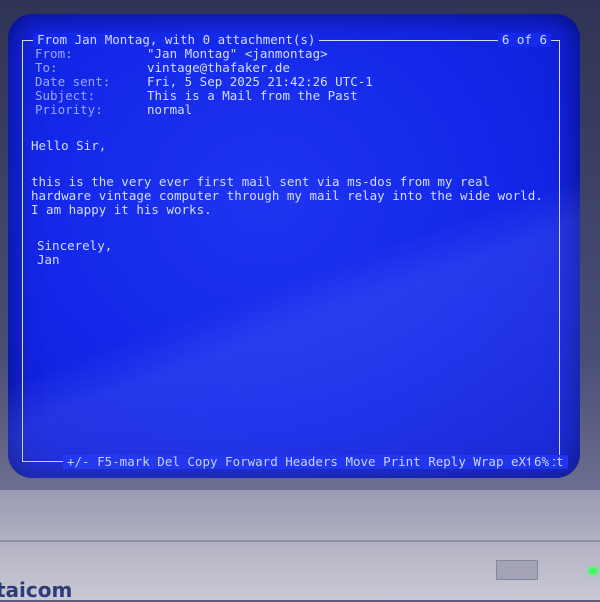 Image resolution: width=600 pixels, height=602 pixels. What do you see at coordinates (69, 145) in the screenshot?
I see `message-greeting: Hello Sir,` at bounding box center [69, 145].